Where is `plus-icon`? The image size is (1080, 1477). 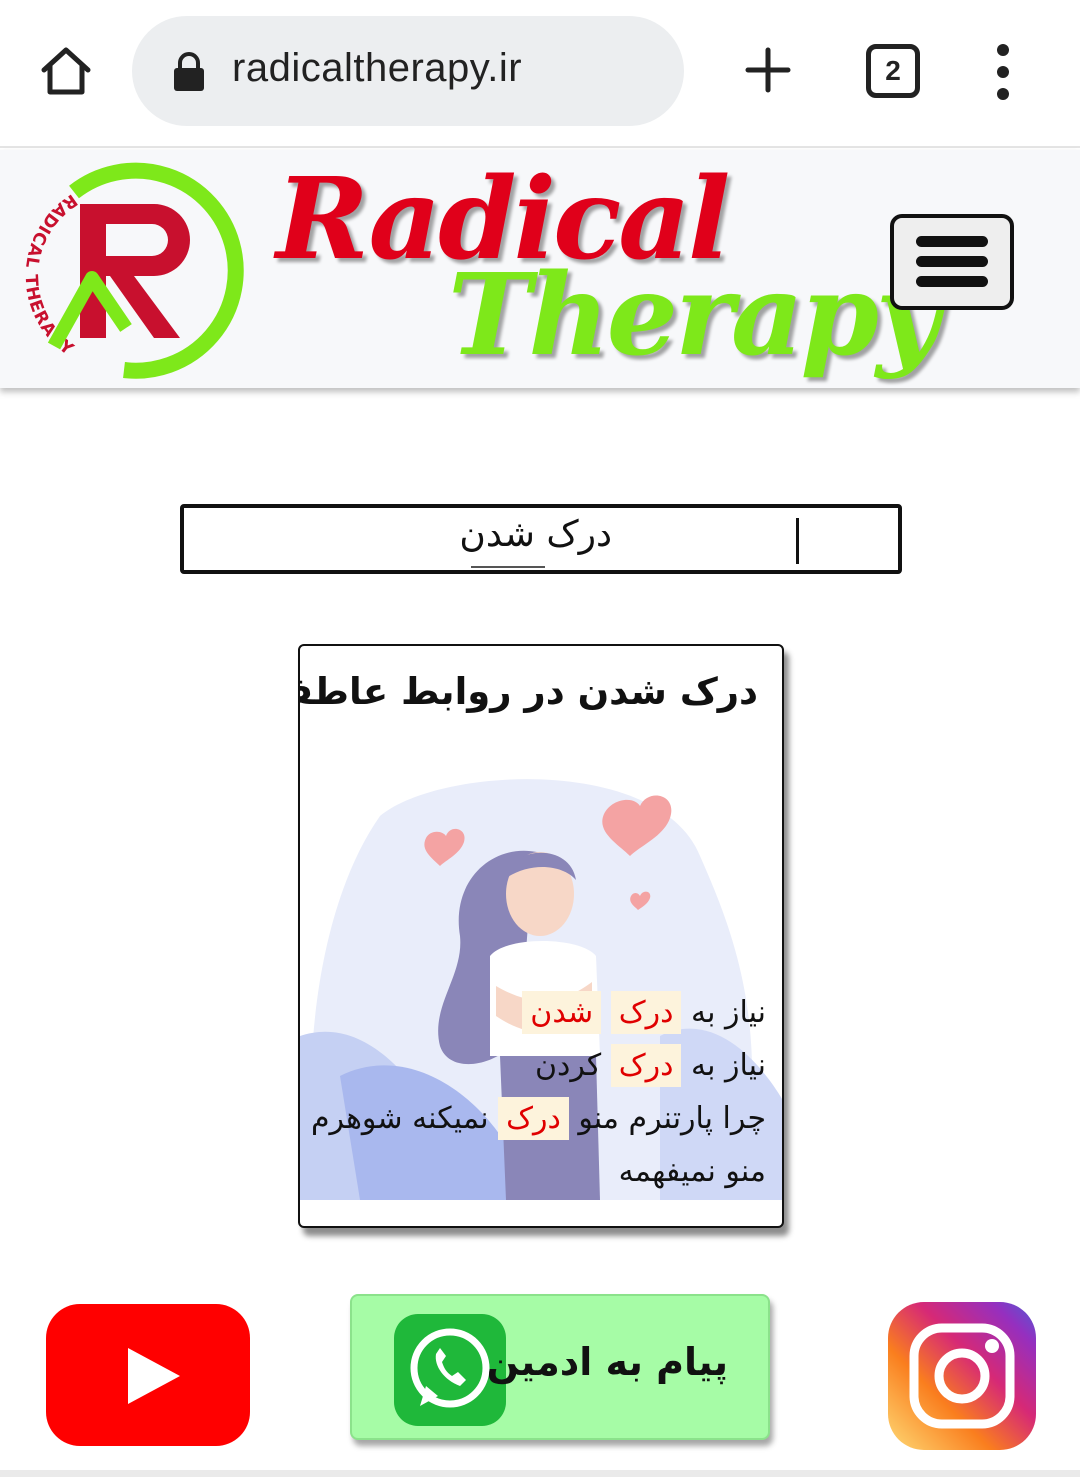 plus-icon is located at coordinates (768, 70).